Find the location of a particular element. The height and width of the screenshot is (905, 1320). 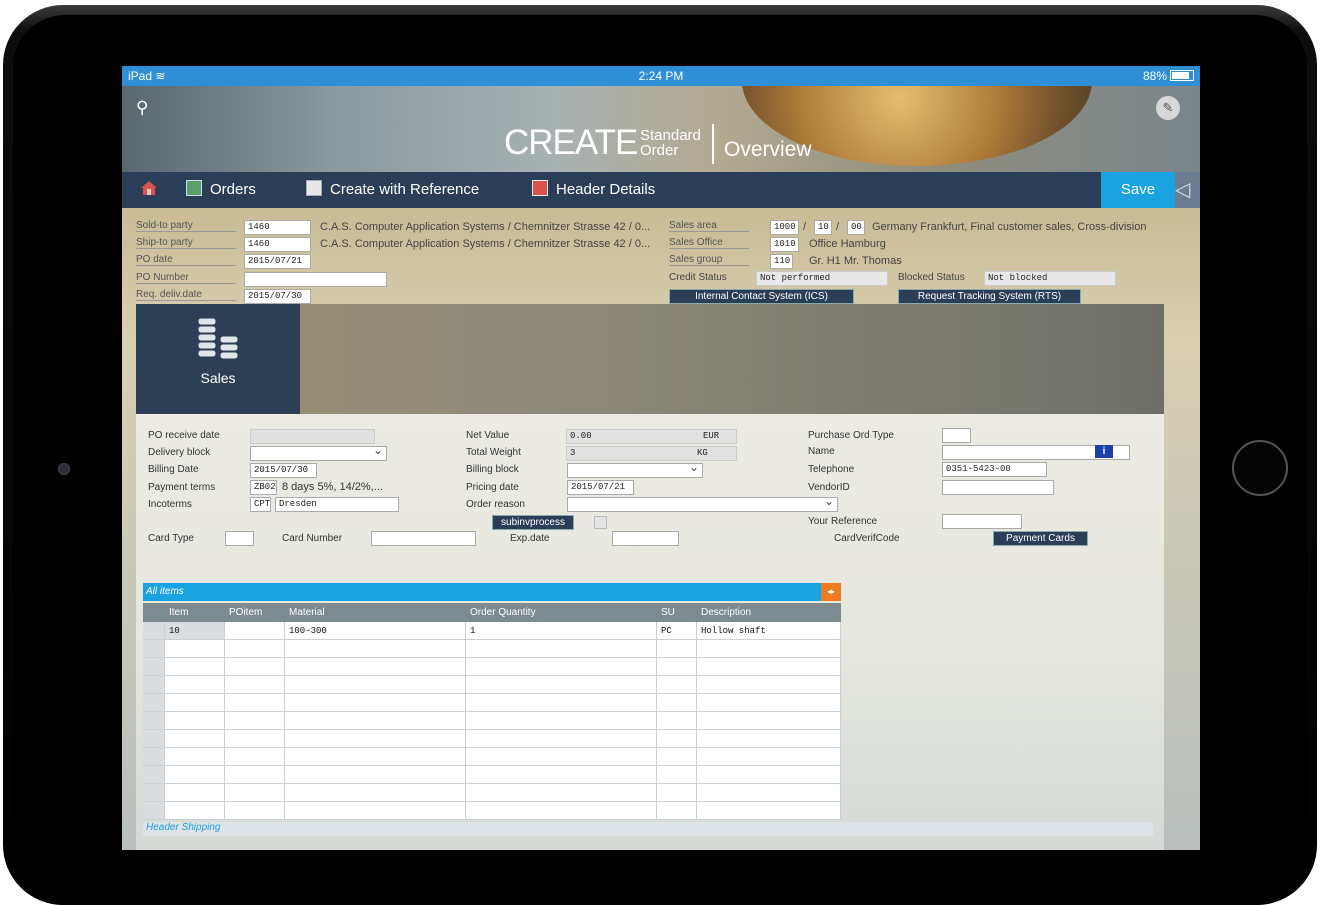

tab-header-details: Header Details is located at coordinates (593, 189).